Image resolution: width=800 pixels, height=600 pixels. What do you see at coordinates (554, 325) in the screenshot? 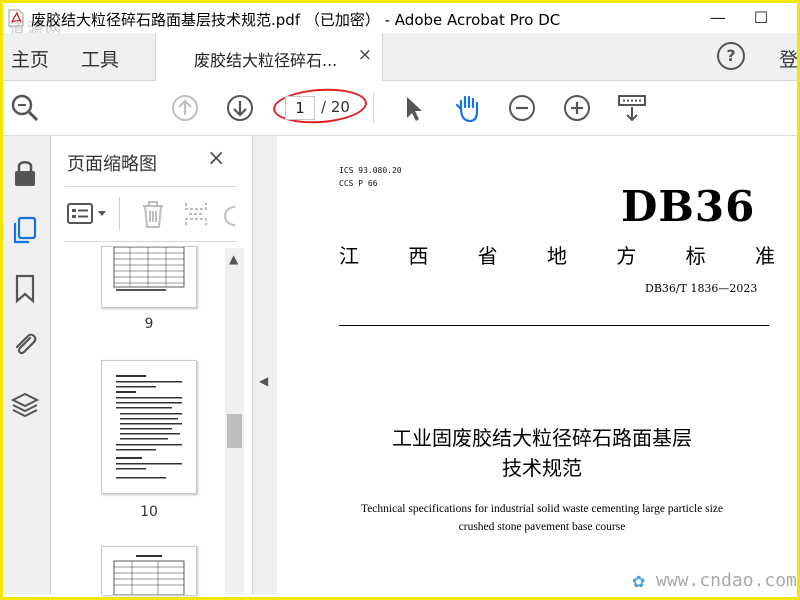
I see `header-rule` at bounding box center [554, 325].